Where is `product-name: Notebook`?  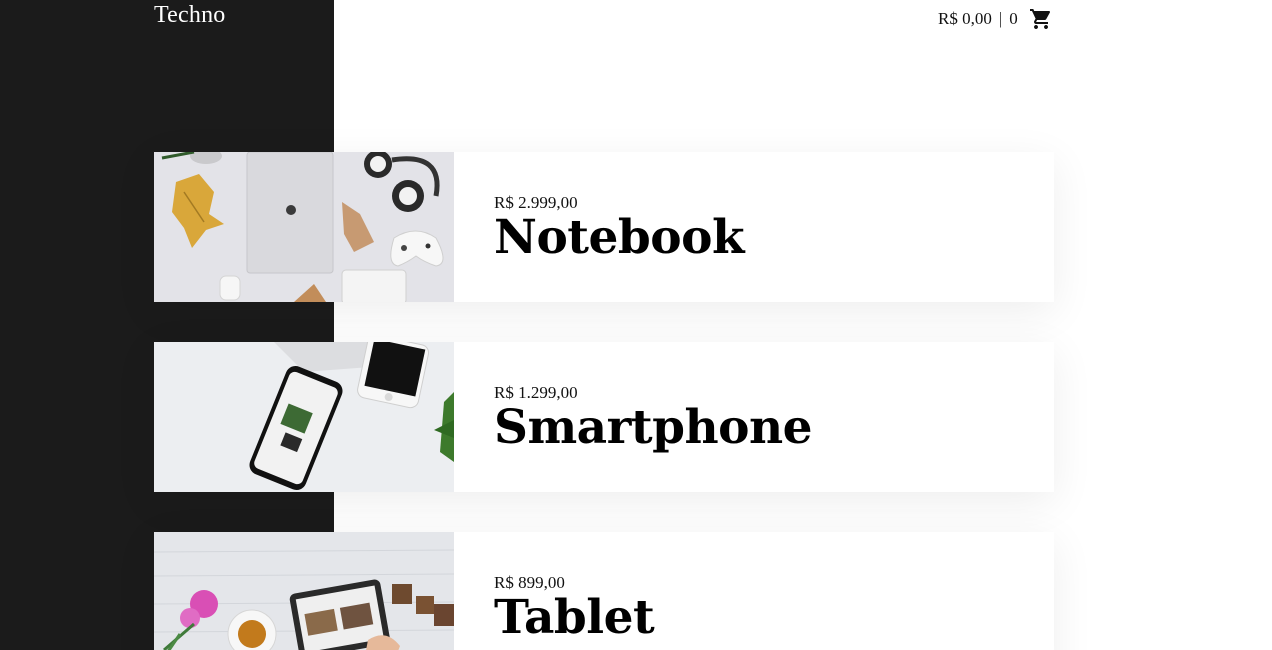 product-name: Notebook is located at coordinates (619, 238).